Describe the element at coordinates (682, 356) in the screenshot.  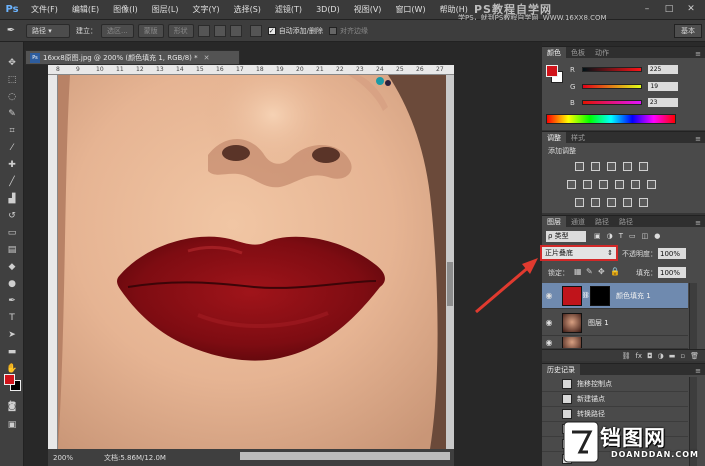
I see `new-layer-icon: ▫` at that location.